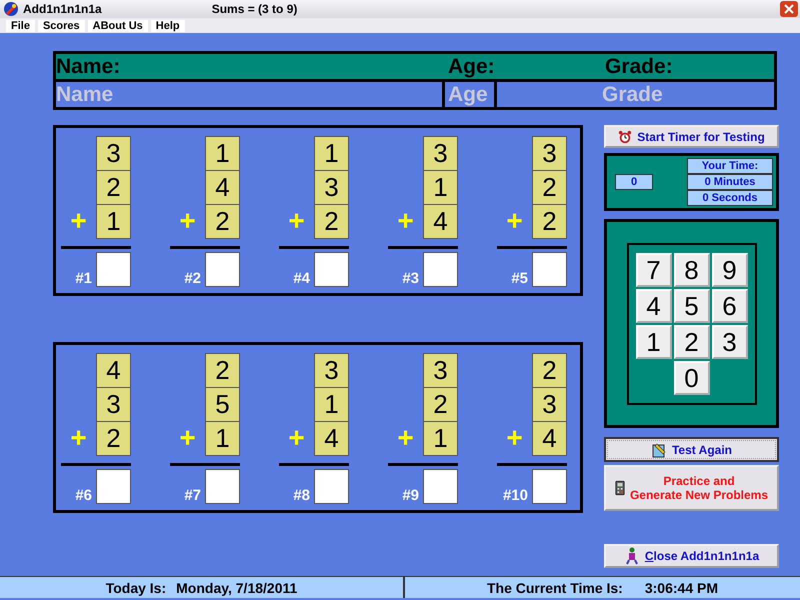 The height and width of the screenshot is (600, 800). I want to click on close-app-button: Close Add1n1n1n1a, so click(691, 556).